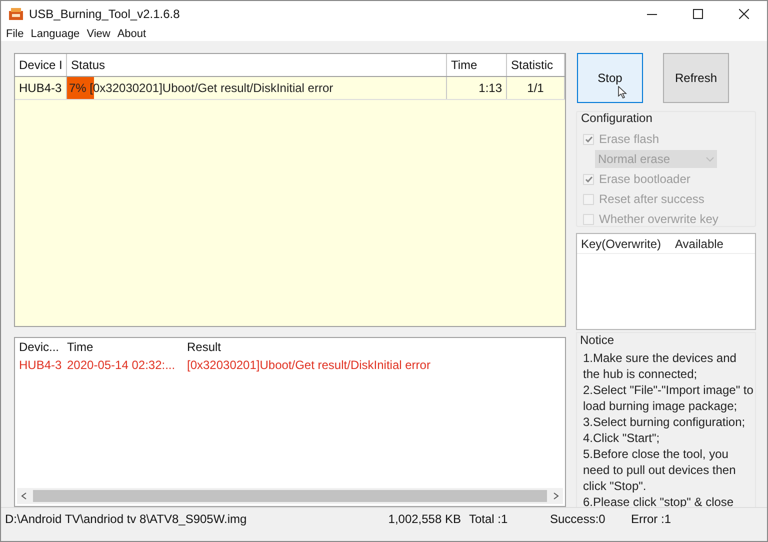 This screenshot has height=542, width=768. What do you see at coordinates (658, 219) in the screenshot?
I see `checkbox-label: Whether overwrite key` at bounding box center [658, 219].